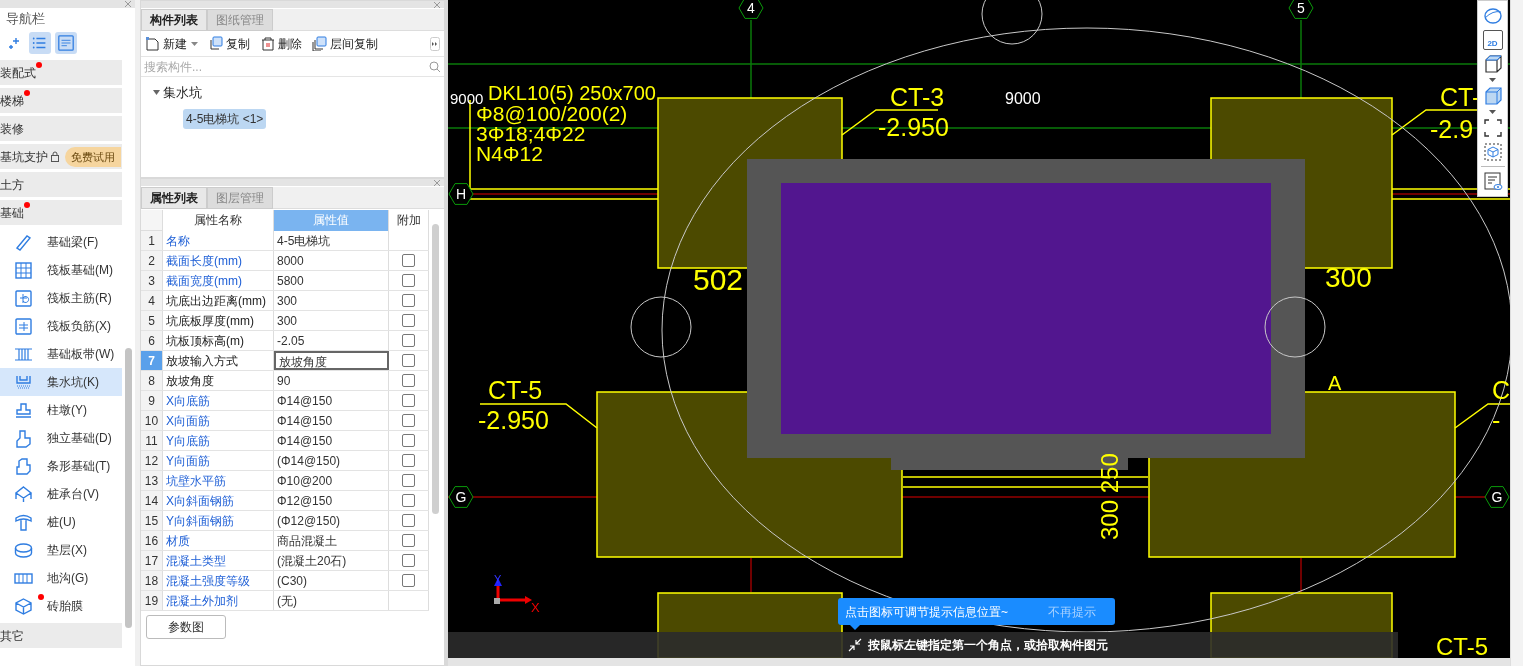 This screenshot has width=1523, height=666. What do you see at coordinates (182, 93) in the screenshot?
I see `tree-node: 集水坑` at bounding box center [182, 93].